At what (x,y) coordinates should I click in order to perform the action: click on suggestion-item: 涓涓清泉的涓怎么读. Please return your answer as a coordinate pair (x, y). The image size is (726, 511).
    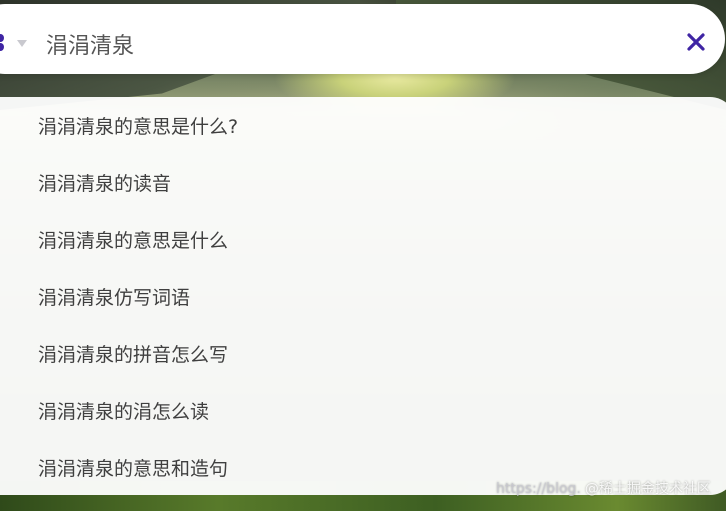
    Looking at the image, I should click on (123, 412).